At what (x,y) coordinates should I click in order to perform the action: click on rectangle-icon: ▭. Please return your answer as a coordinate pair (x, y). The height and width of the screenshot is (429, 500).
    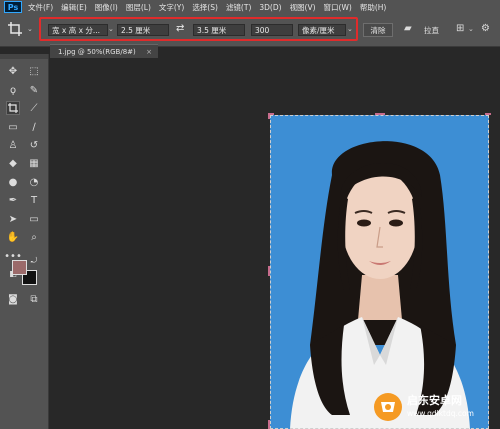
    Looking at the image, I should click on (34, 219).